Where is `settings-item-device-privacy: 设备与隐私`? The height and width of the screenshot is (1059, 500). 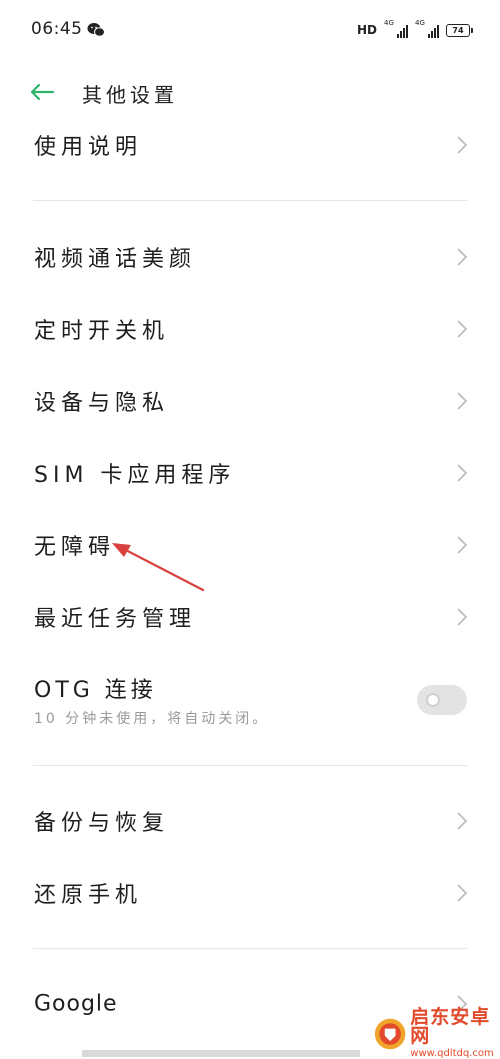 settings-item-device-privacy: 设备与隐私 is located at coordinates (250, 401).